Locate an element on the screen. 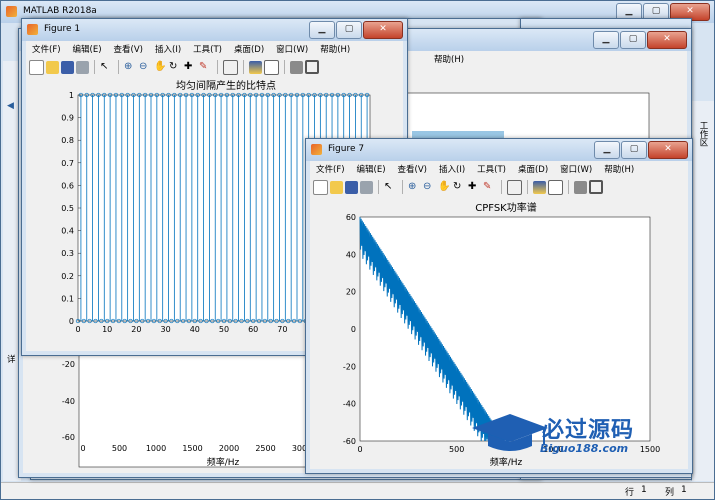 Image resolution: width=715 pixels, height=500 pixels. figure7-toolbar: ↖ ⊕ ⊖ ✋ ↻ ✚ ✎ is located at coordinates (499, 187).